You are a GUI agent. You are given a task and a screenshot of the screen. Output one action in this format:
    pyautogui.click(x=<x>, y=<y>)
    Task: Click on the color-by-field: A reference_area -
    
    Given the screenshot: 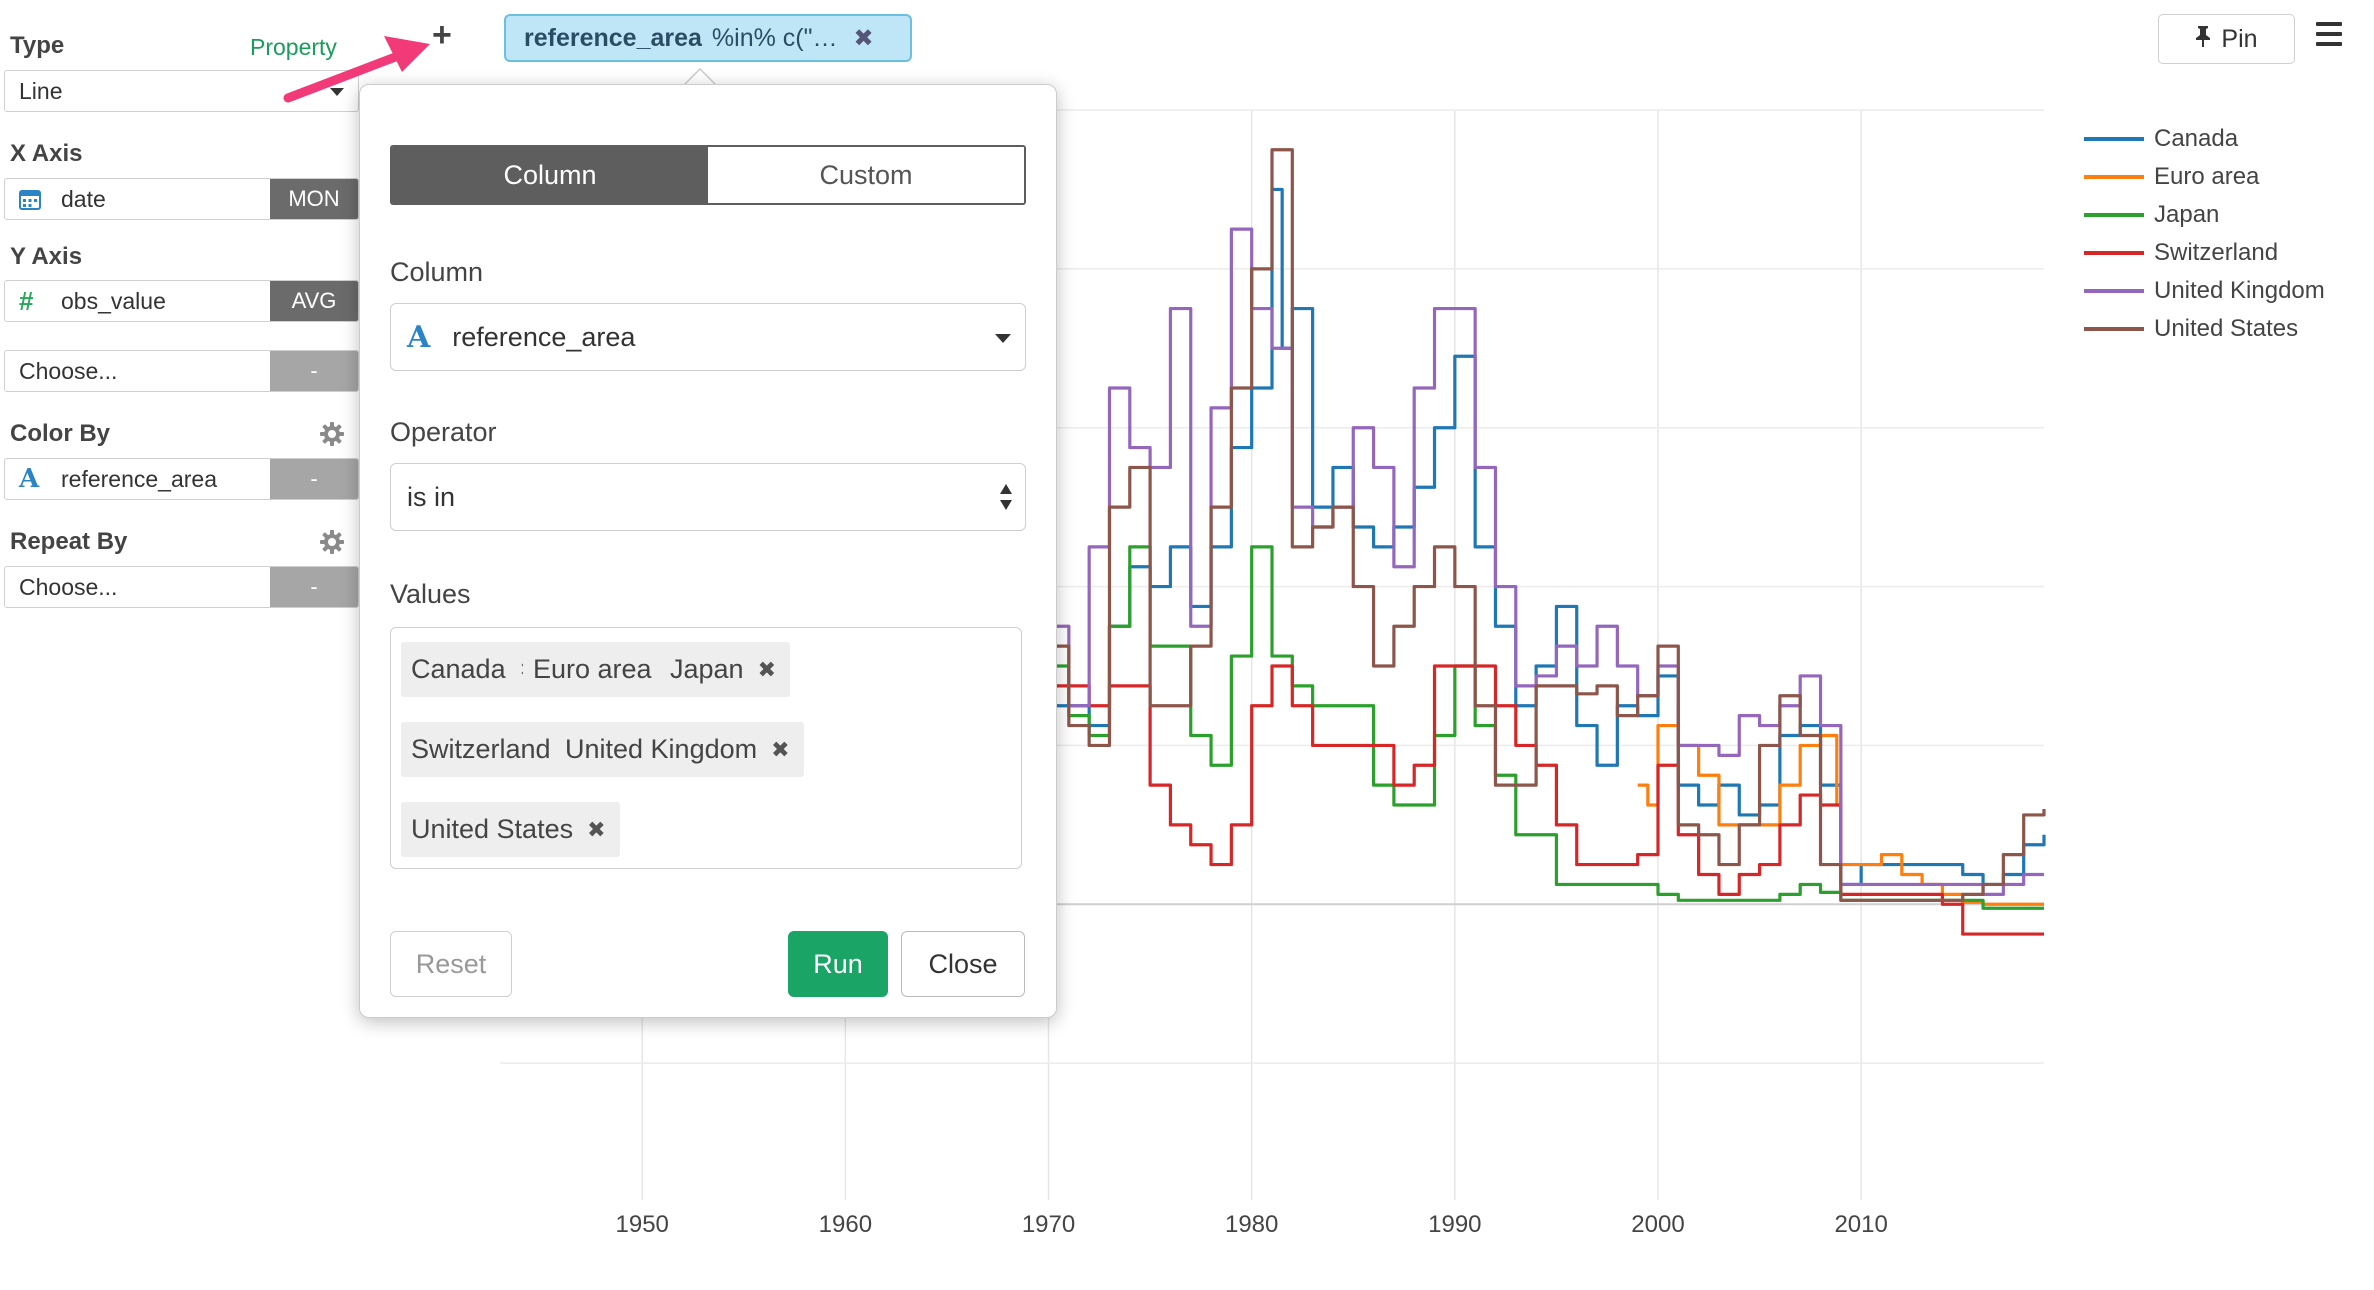 What is the action you would take?
    pyautogui.click(x=181, y=479)
    